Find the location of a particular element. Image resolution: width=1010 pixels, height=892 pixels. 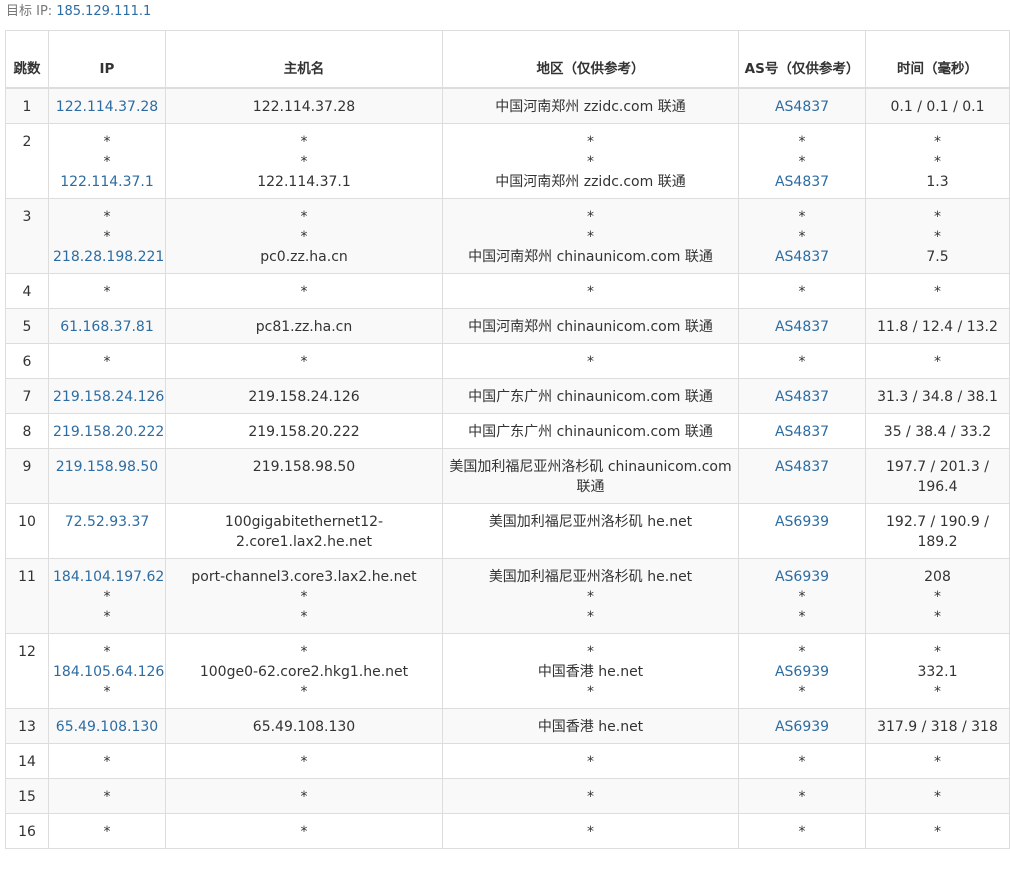

region-cell: 美国加利福尼亚州洛杉矶 he.net * * is located at coordinates (590, 596).